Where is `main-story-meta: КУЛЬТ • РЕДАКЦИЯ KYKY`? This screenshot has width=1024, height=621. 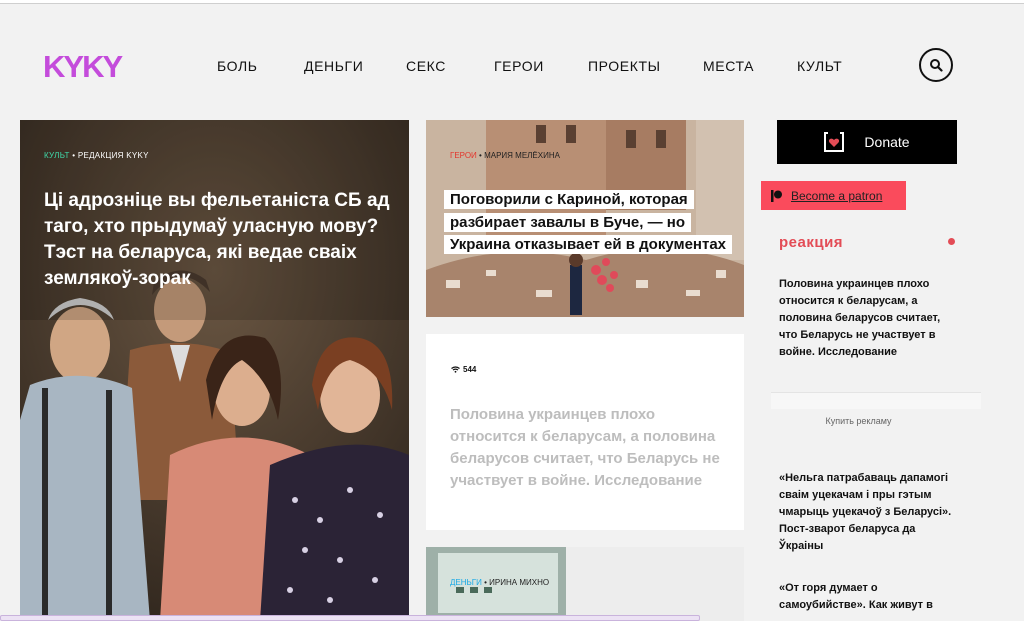
main-story-meta: КУЛЬТ • РЕДАКЦИЯ KYKY is located at coordinates (96, 155).